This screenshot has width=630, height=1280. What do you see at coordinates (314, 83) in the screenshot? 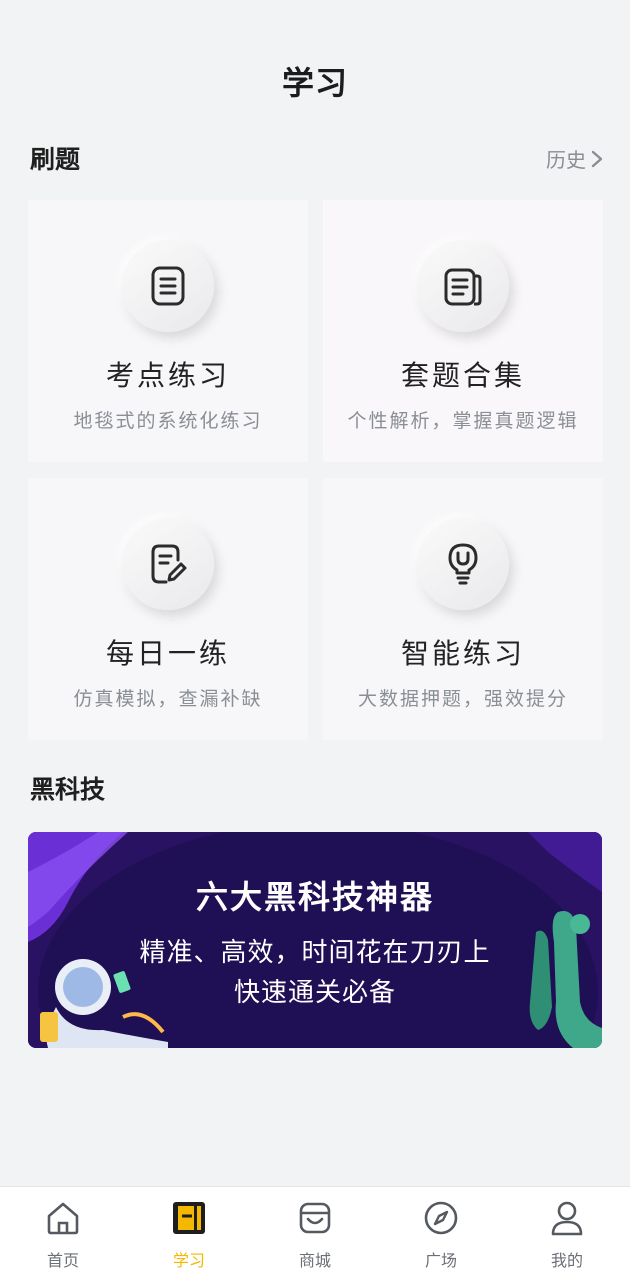
I see `page-title: 学习` at bounding box center [314, 83].